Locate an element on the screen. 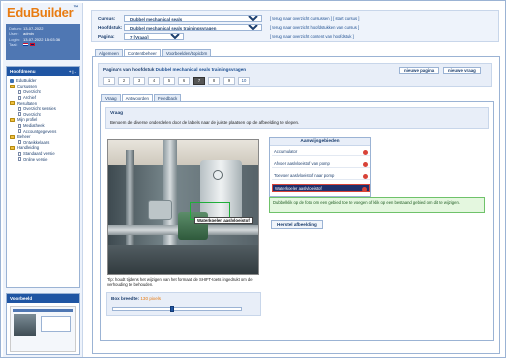  page-number-button: 2 is located at coordinates (124, 81).